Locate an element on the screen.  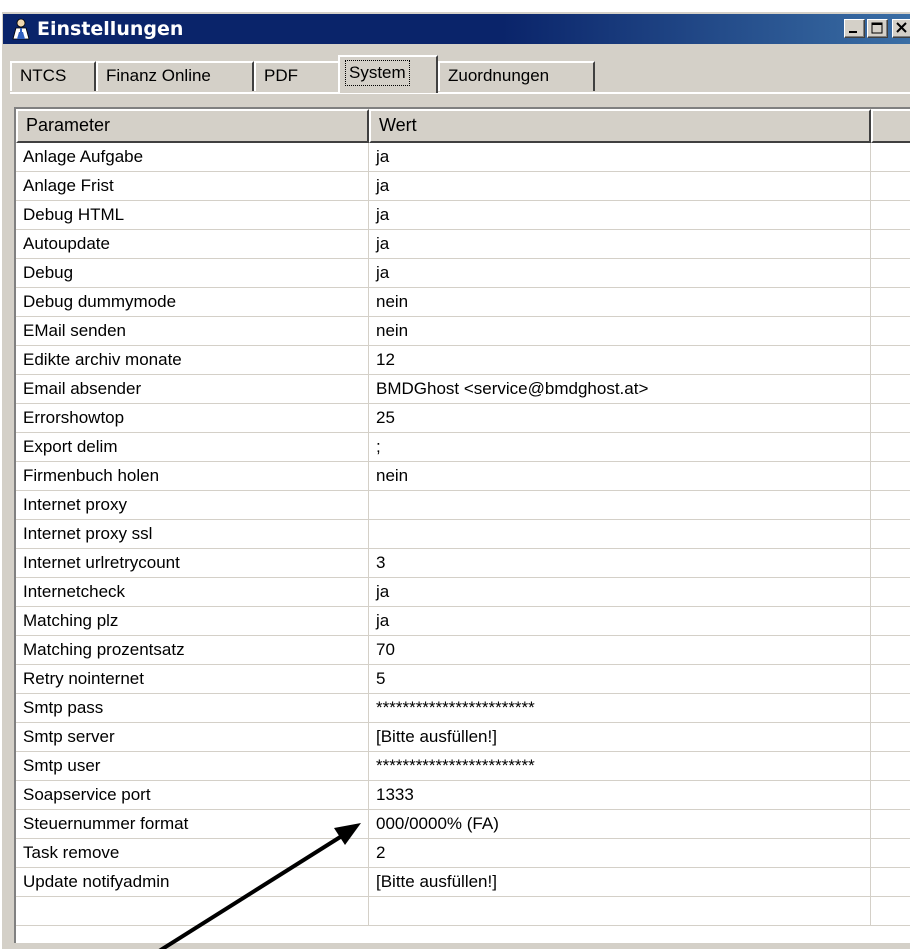
parameter-cell: EMail senden is located at coordinates (192, 331).